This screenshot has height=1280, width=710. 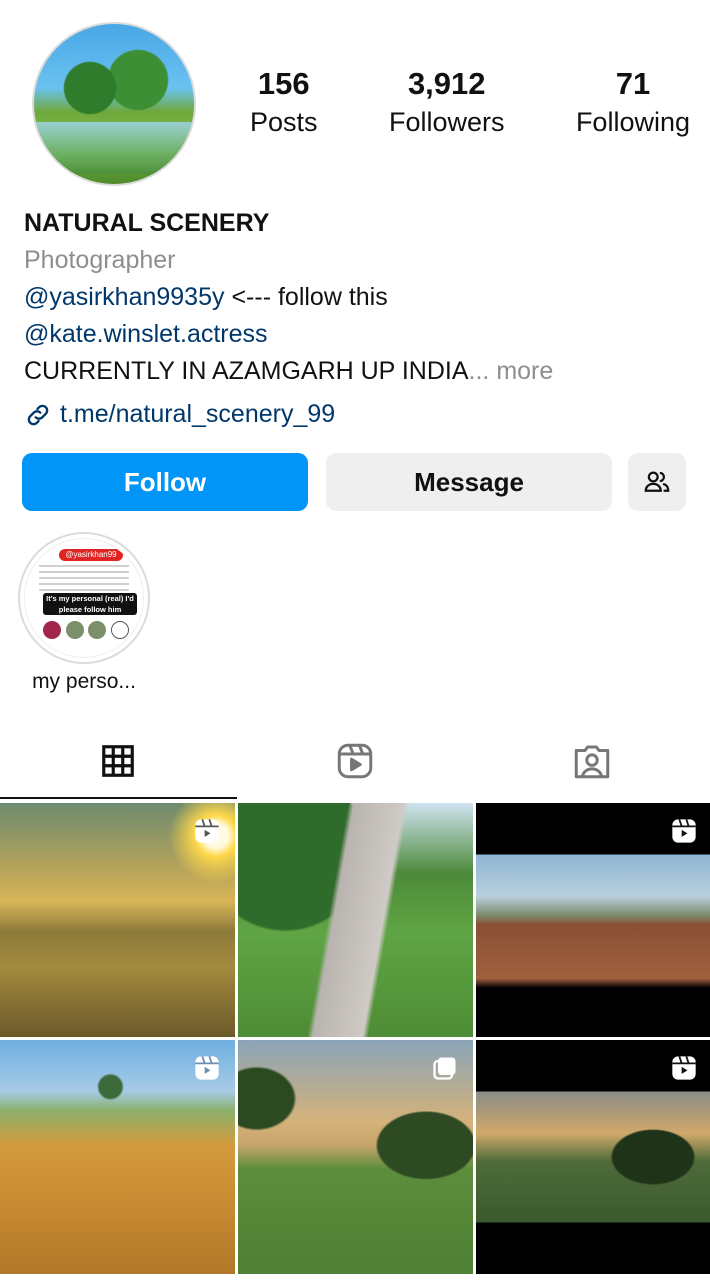 I want to click on profile-stats: 156 Posts 3,912 Followers 71 Following, so click(x=470, y=103).